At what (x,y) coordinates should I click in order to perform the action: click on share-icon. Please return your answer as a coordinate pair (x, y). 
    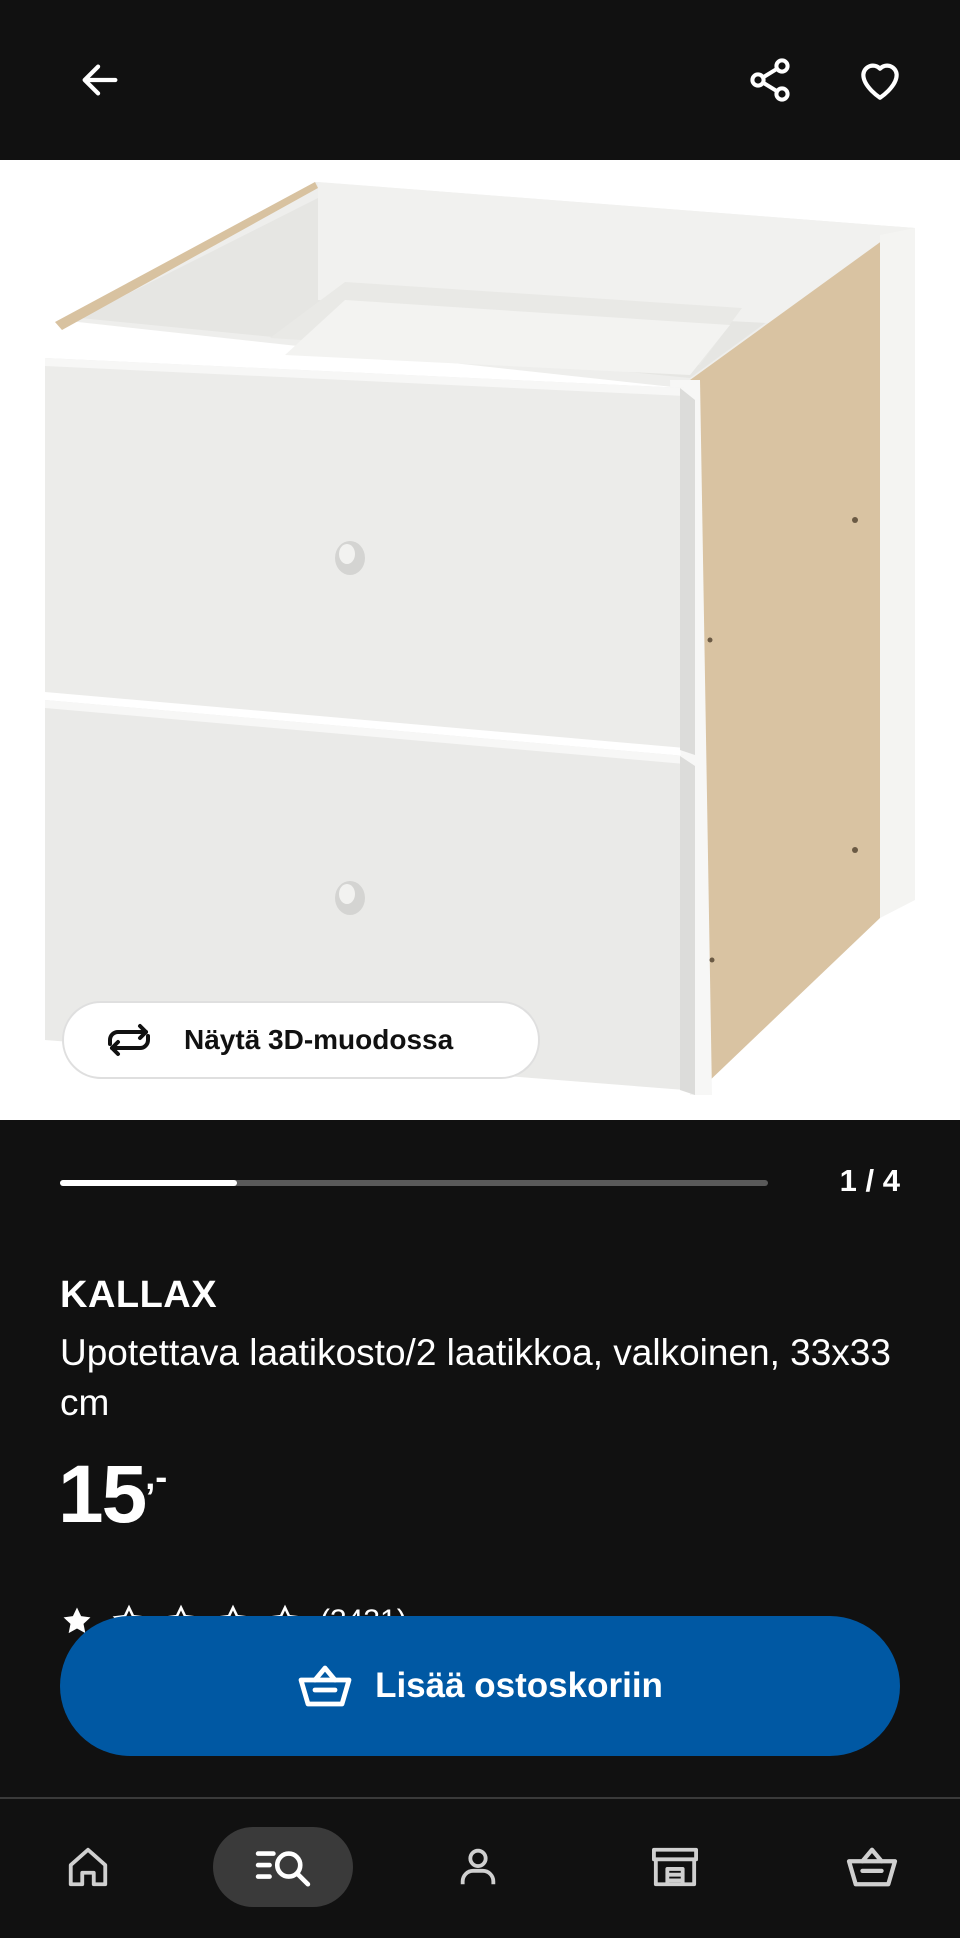
    Looking at the image, I should click on (770, 80).